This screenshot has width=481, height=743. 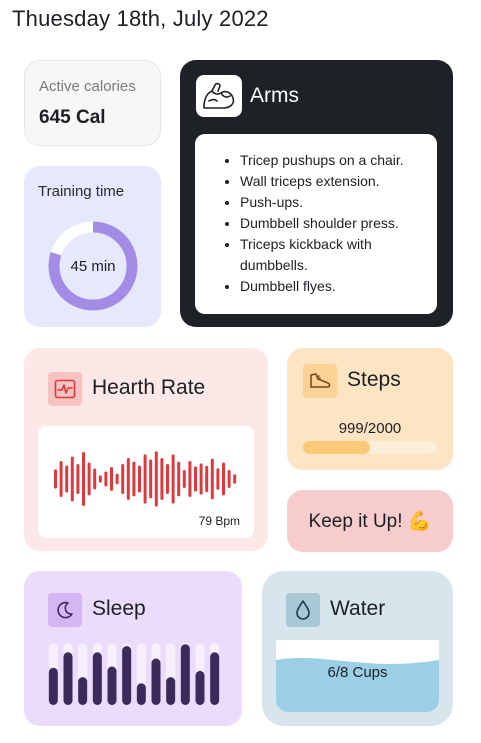 I want to click on heart-pulse-icon, so click(x=65, y=389).